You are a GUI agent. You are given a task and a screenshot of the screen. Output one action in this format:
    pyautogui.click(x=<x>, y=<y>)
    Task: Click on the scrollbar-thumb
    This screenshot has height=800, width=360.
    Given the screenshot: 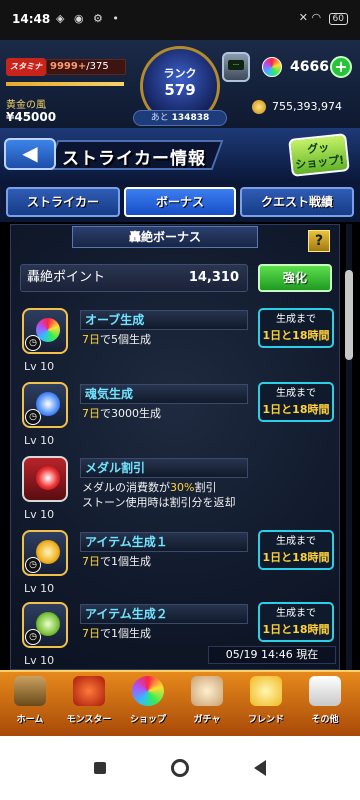 What is the action you would take?
    pyautogui.click(x=349, y=315)
    